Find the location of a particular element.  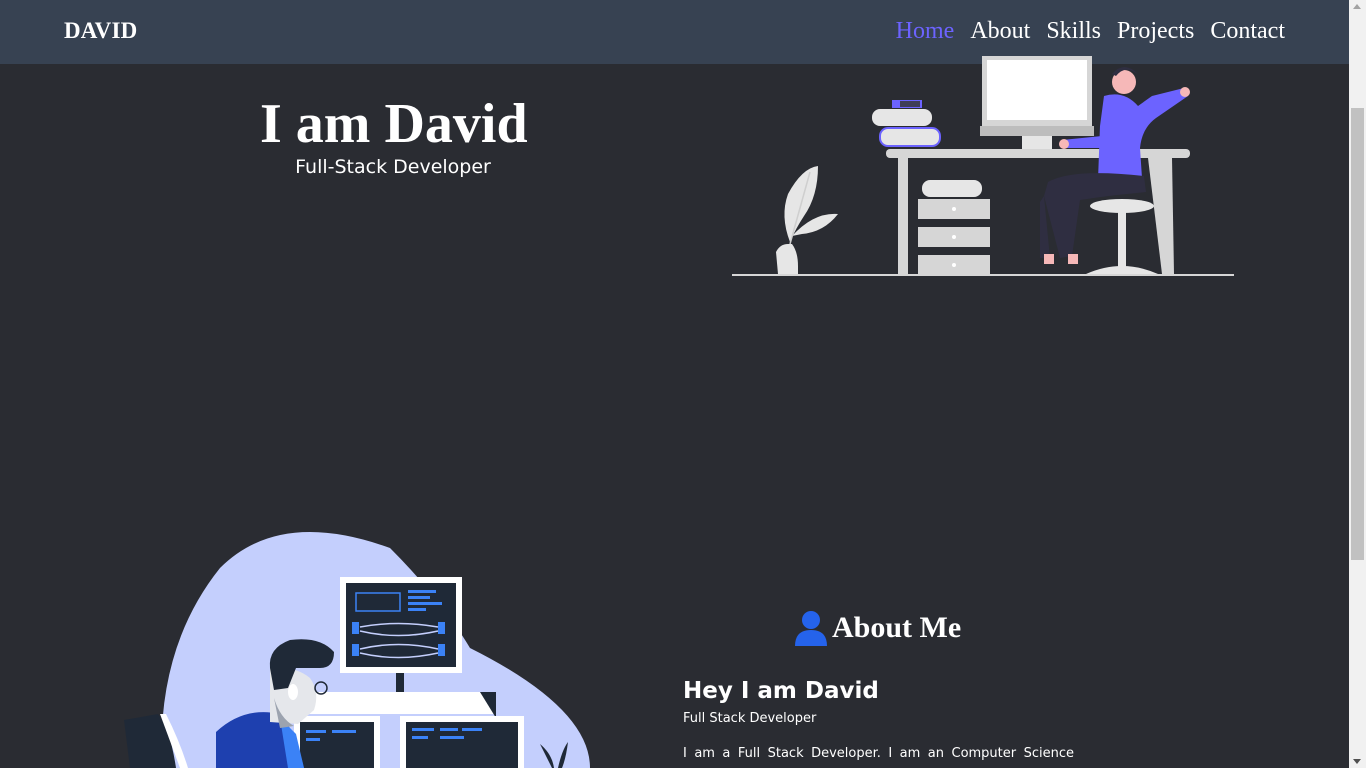

nav-menu: Home About Skills Projects Contact is located at coordinates (1090, 31).